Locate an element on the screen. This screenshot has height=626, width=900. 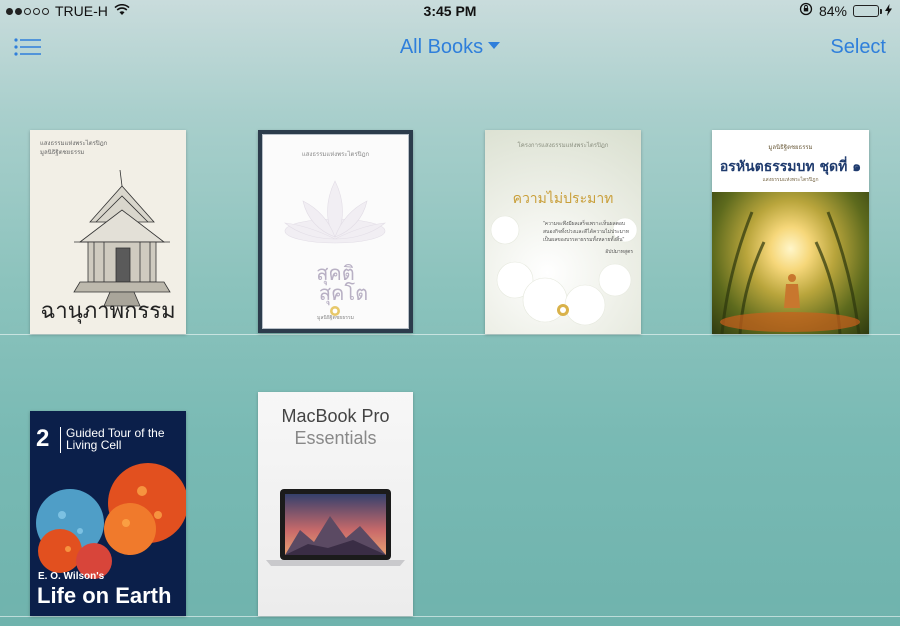
status-bar: TRUE-H 3:45 PM 84% is located at coordinates (450, 11).